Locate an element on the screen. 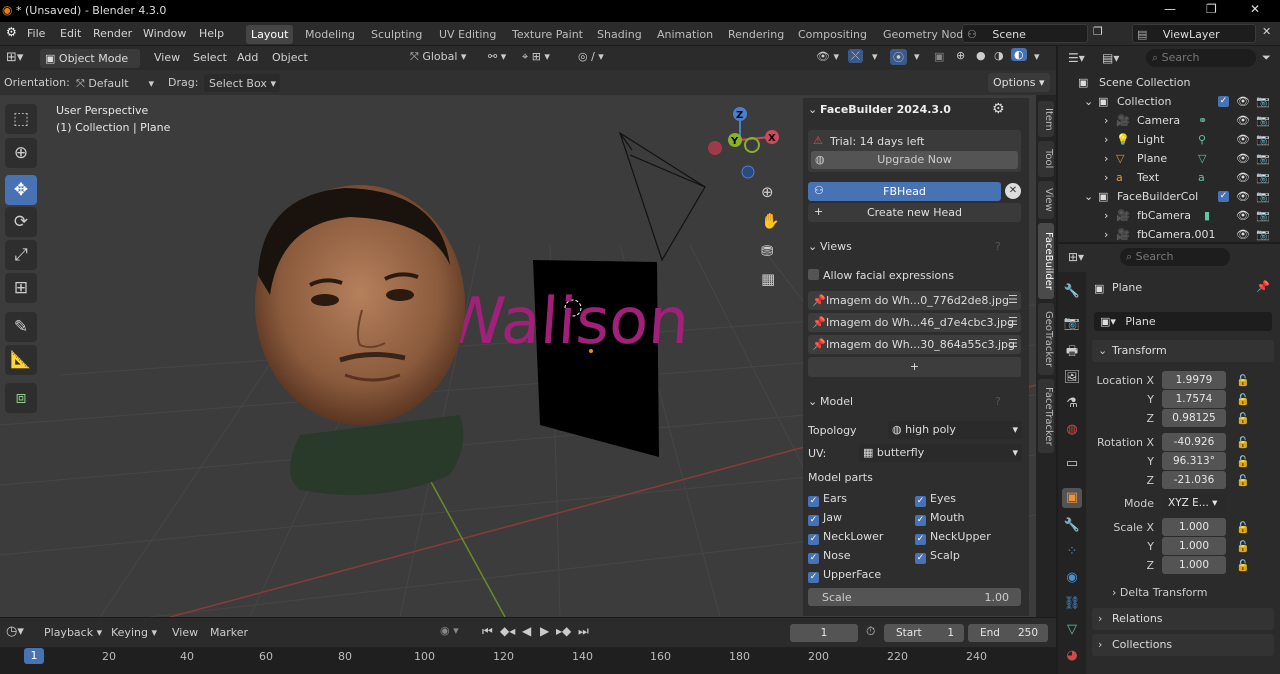 This screenshot has height=674, width=1280. camera-view-icon: ⛃ is located at coordinates (767, 251).